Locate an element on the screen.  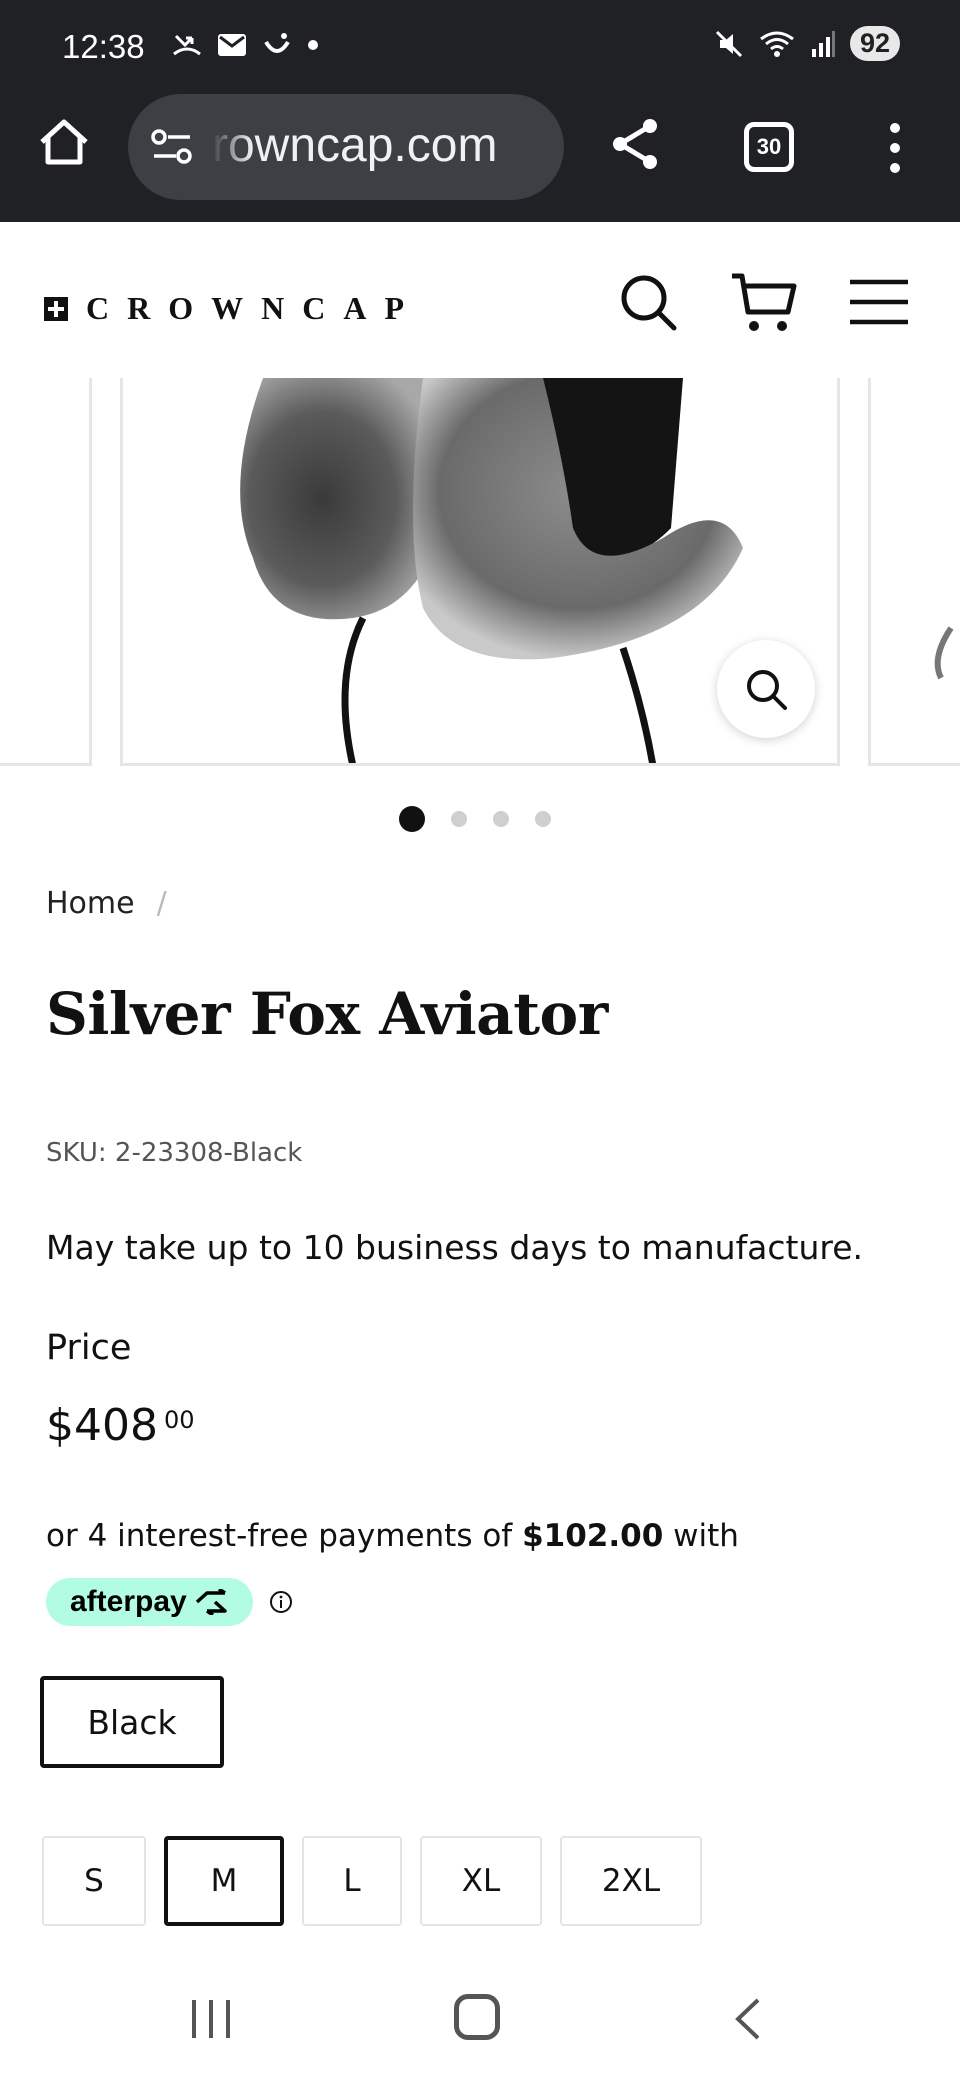
site-logo: CROWNCAP is located at coordinates (233, 308).